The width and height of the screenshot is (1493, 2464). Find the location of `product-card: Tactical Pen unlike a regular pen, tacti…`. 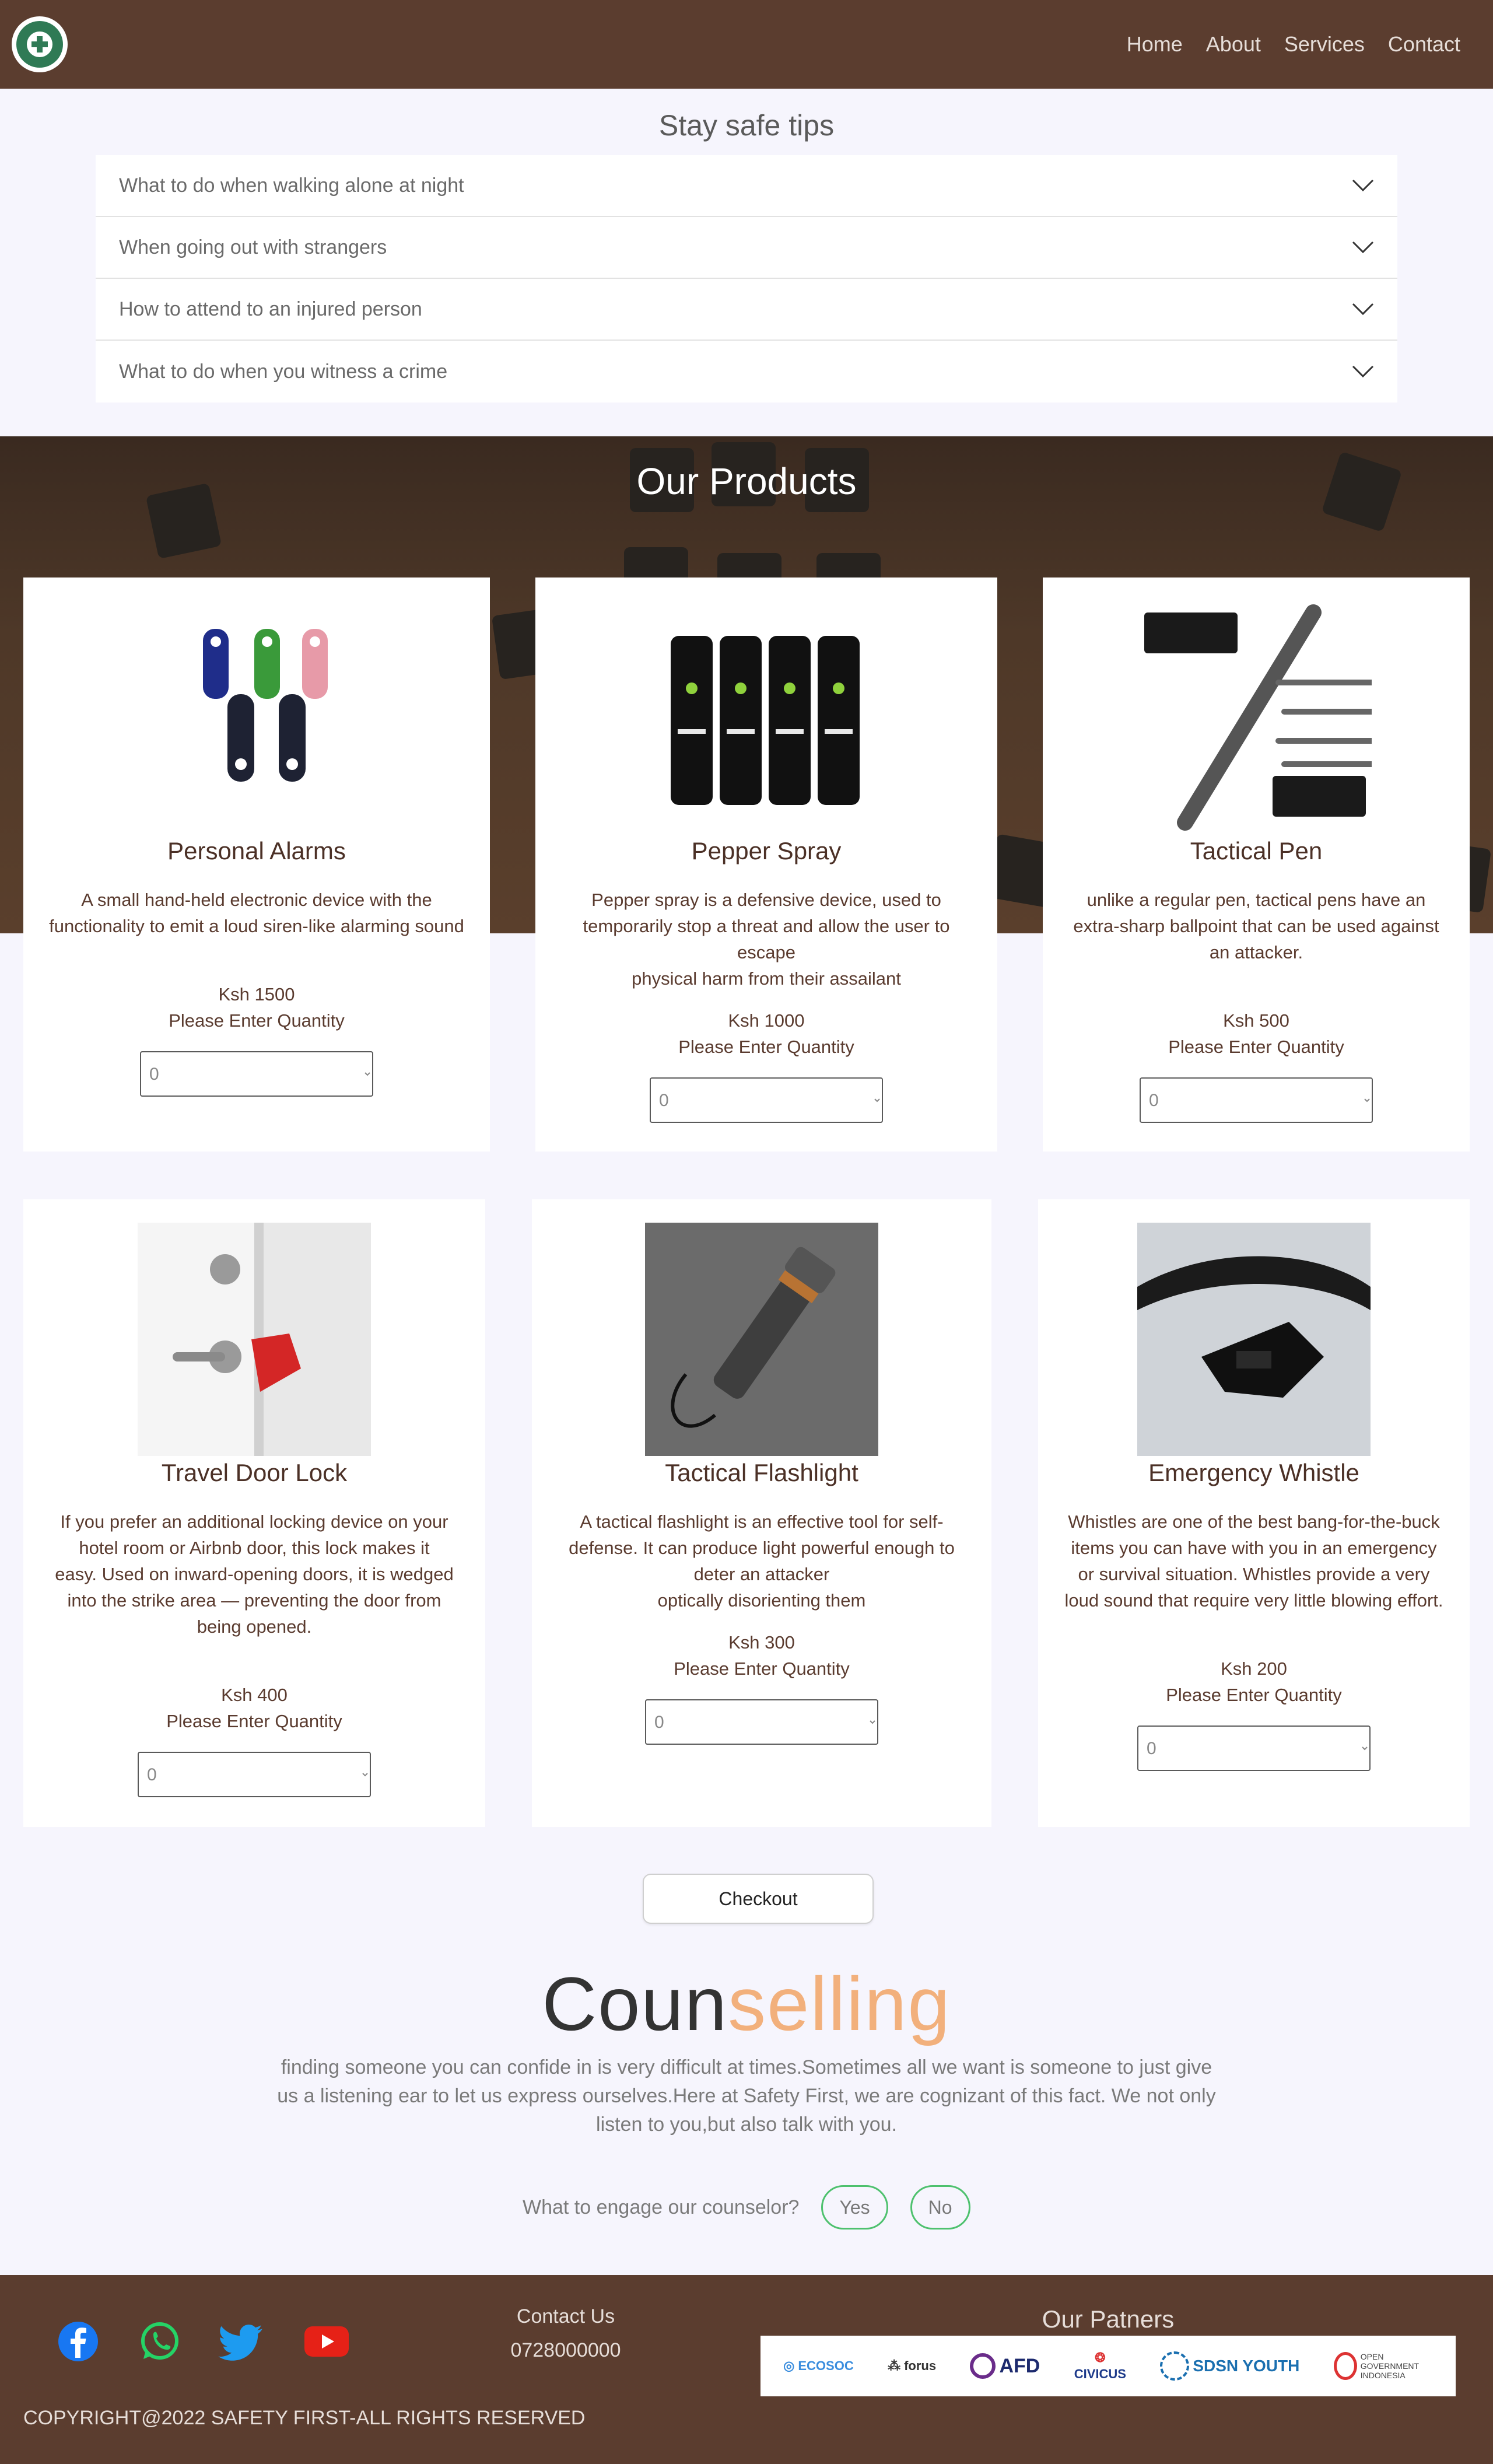

product-card: Tactical Pen unlike a regular pen, tacti… is located at coordinates (1256, 865).